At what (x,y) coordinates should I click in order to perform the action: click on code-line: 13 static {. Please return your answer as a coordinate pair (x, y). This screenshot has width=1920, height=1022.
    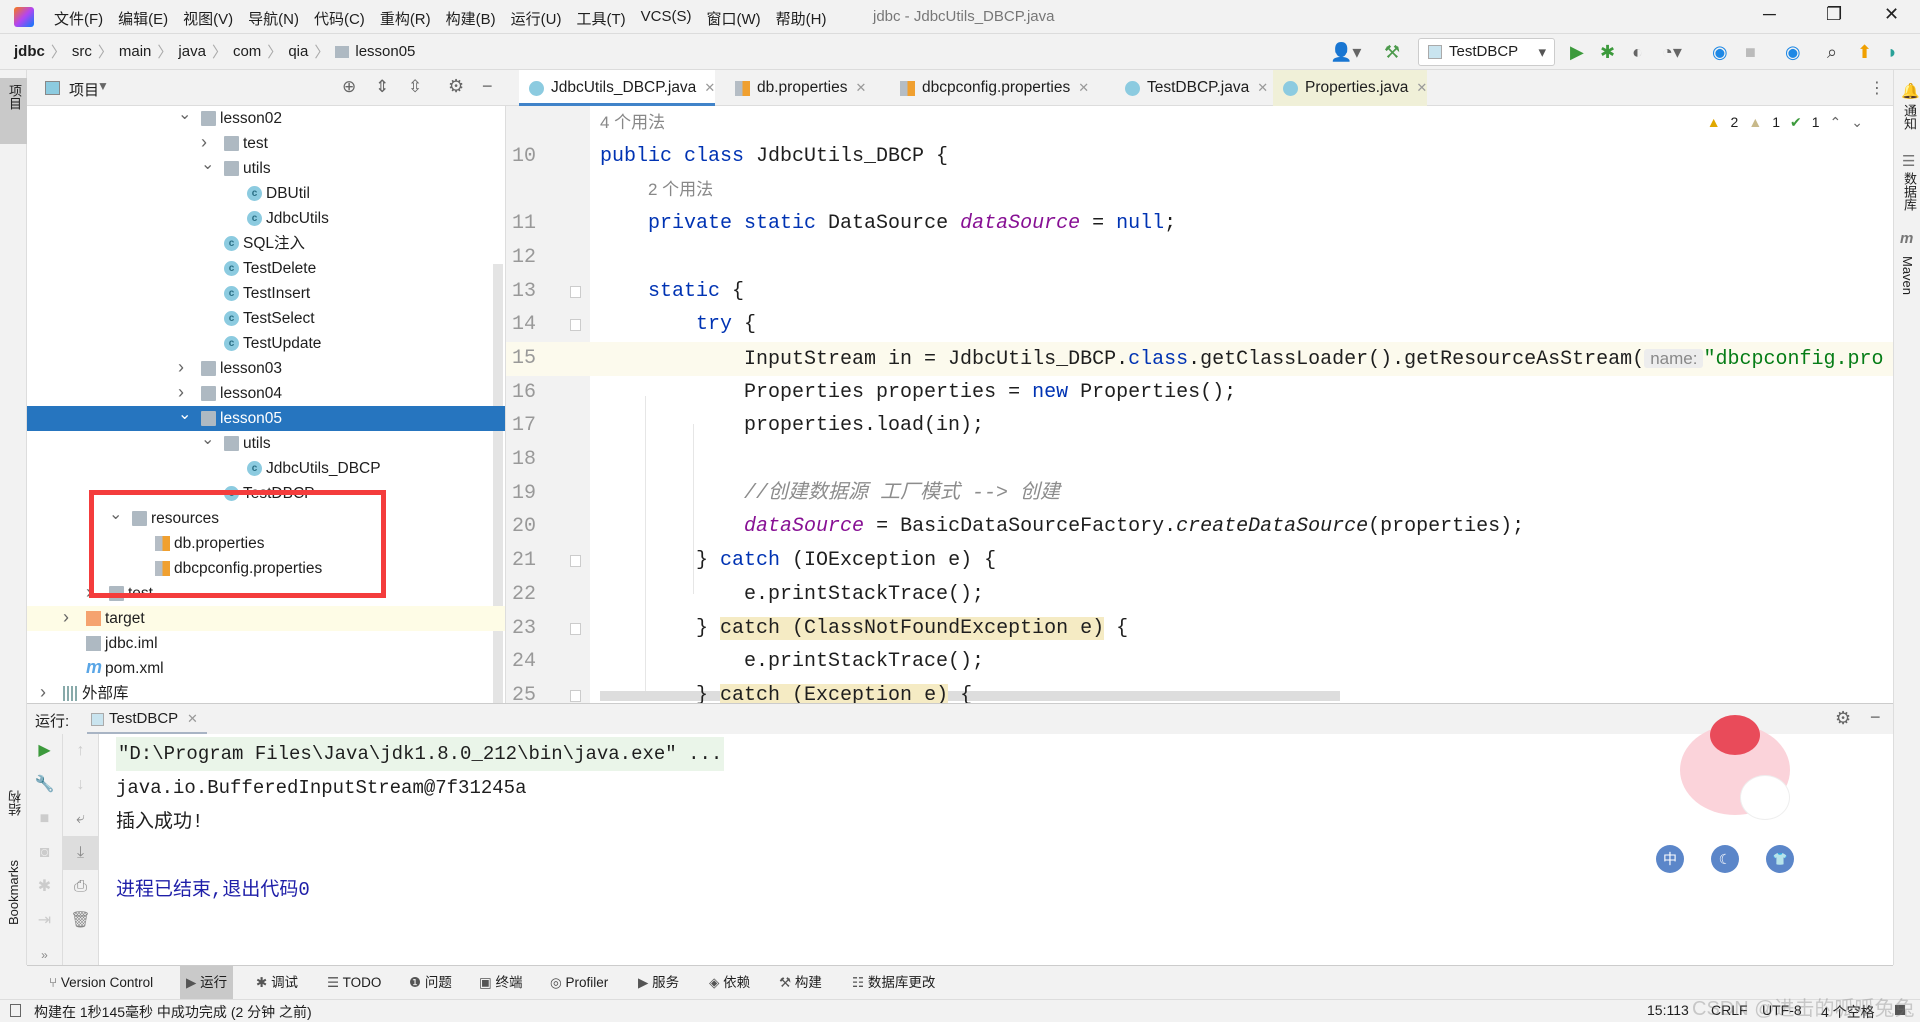
    Looking at the image, I should click on (1199, 292).